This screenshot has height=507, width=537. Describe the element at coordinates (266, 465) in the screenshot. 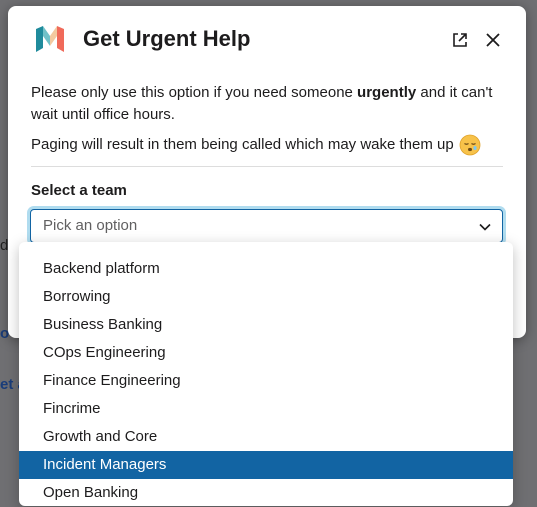

I see `team-option-highlighted: Incident Managers` at that location.